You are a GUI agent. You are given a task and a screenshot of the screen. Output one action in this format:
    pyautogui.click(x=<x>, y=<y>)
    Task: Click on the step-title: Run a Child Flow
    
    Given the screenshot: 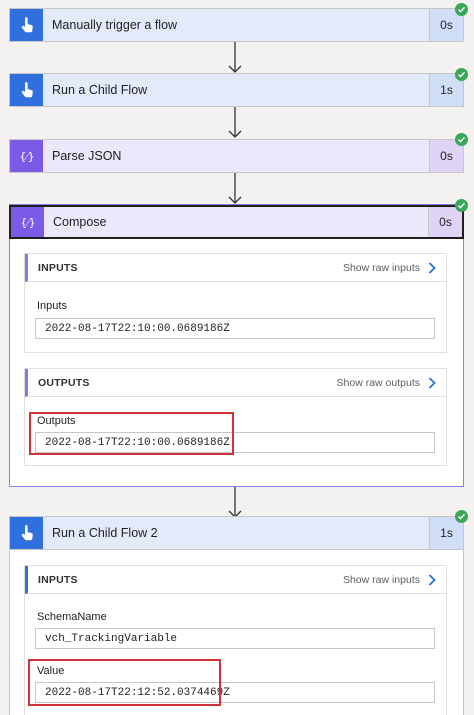 What is the action you would take?
    pyautogui.click(x=100, y=90)
    